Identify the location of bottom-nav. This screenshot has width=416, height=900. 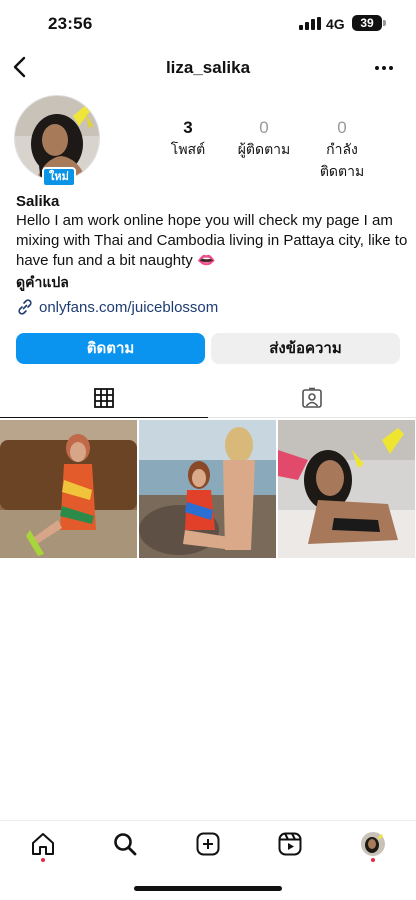
(208, 846).